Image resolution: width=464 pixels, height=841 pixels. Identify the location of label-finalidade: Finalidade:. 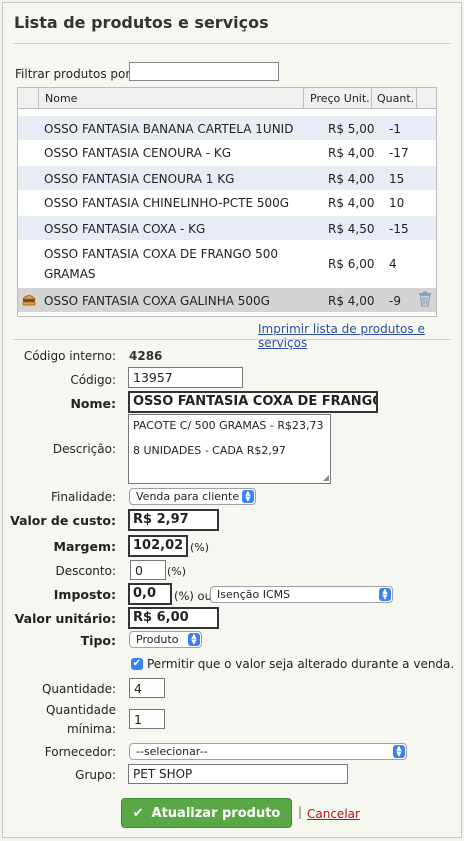
(83, 497).